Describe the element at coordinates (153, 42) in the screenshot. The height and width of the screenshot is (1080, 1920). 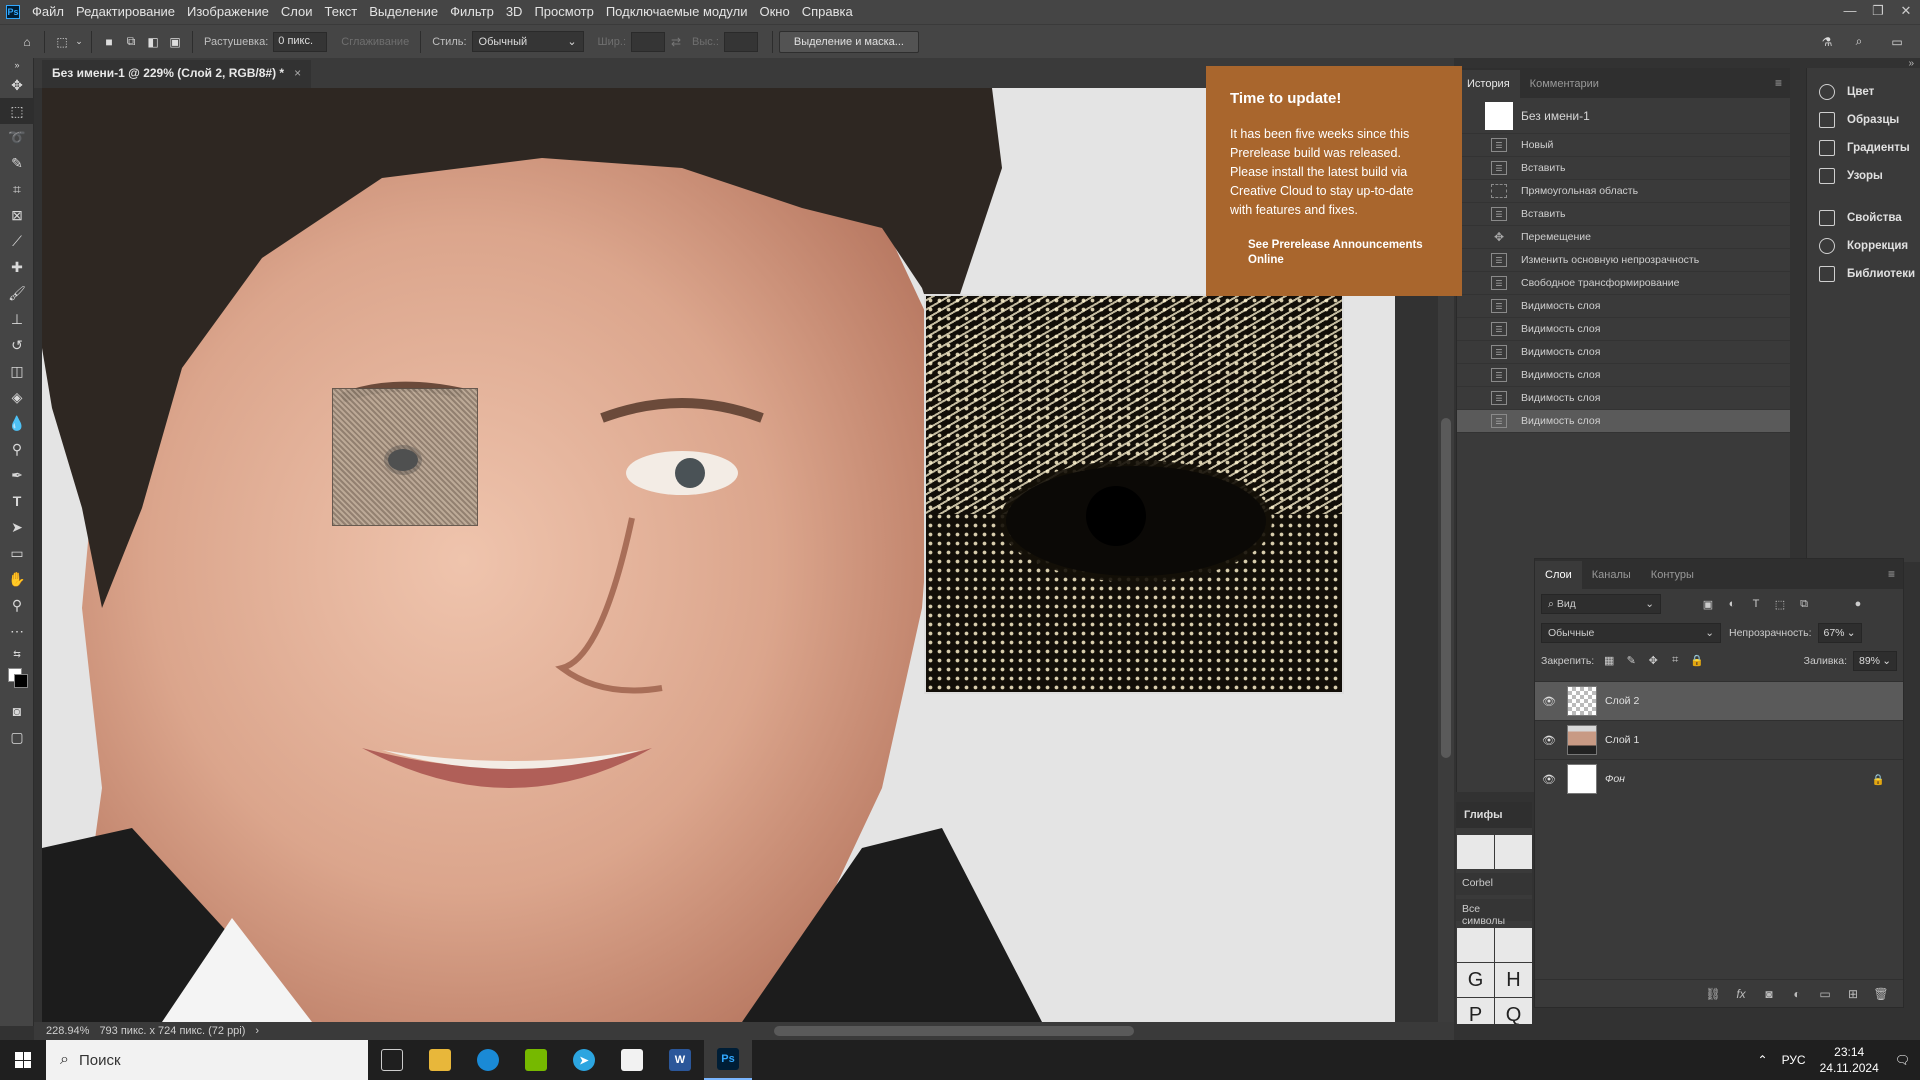
I see `subtract-selection-icon: ◧` at that location.